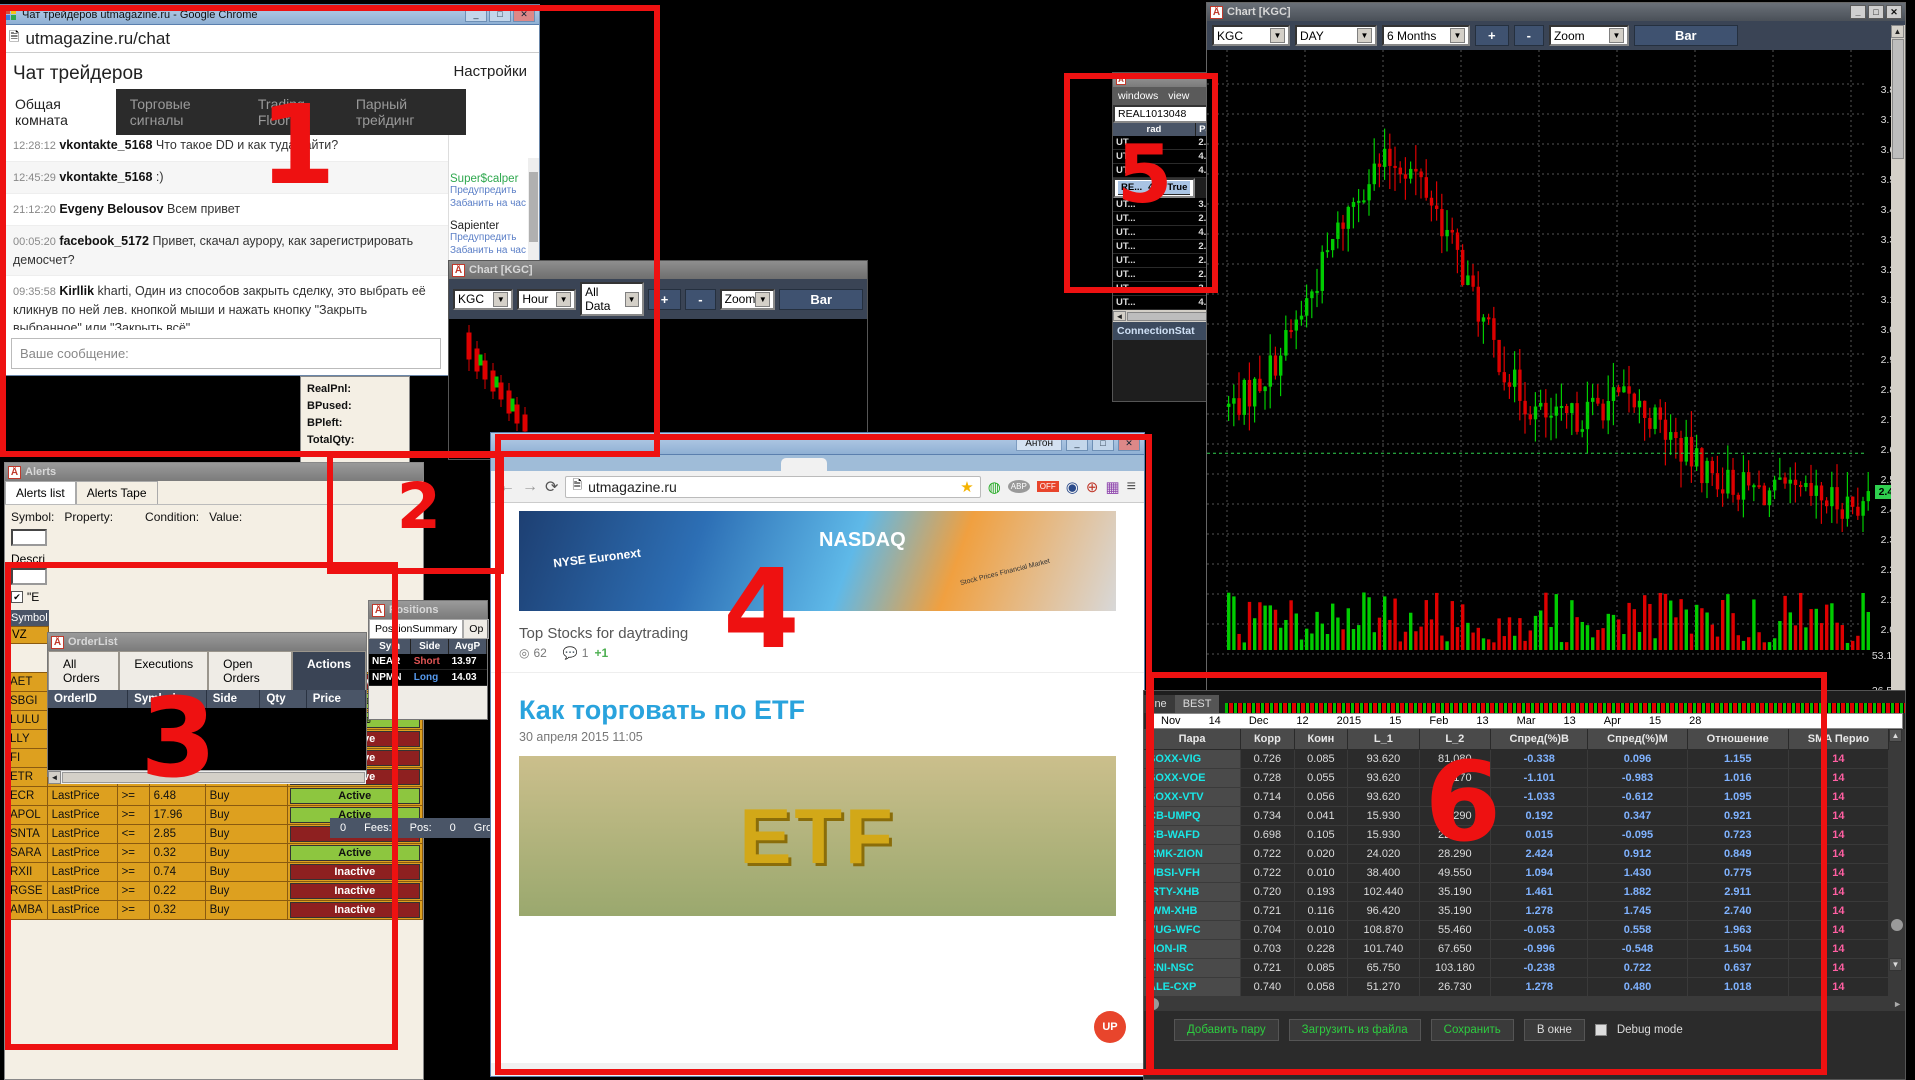 The width and height of the screenshot is (1915, 1080). What do you see at coordinates (1524, 702) in the screenshot?
I see `pairs-tabs: ine BEST` at bounding box center [1524, 702].